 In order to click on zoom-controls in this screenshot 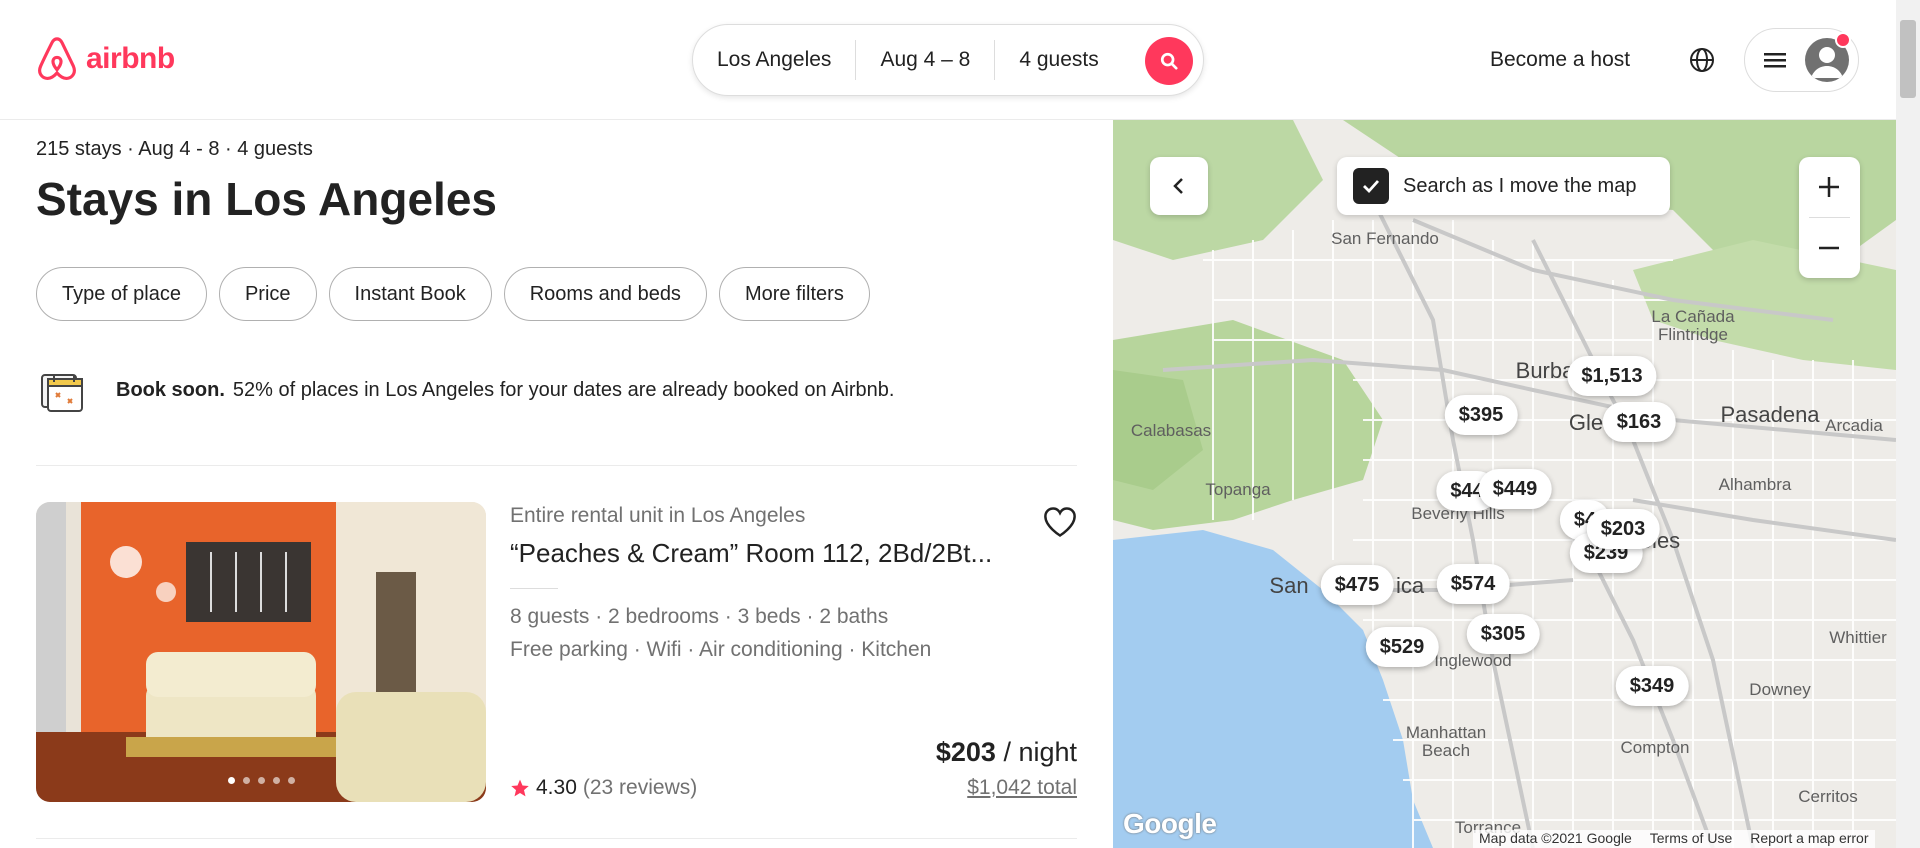, I will do `click(1829, 217)`.